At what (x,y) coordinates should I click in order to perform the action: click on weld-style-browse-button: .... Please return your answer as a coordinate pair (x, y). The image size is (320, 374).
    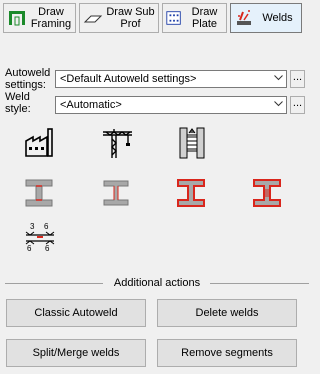
    Looking at the image, I should click on (297, 105).